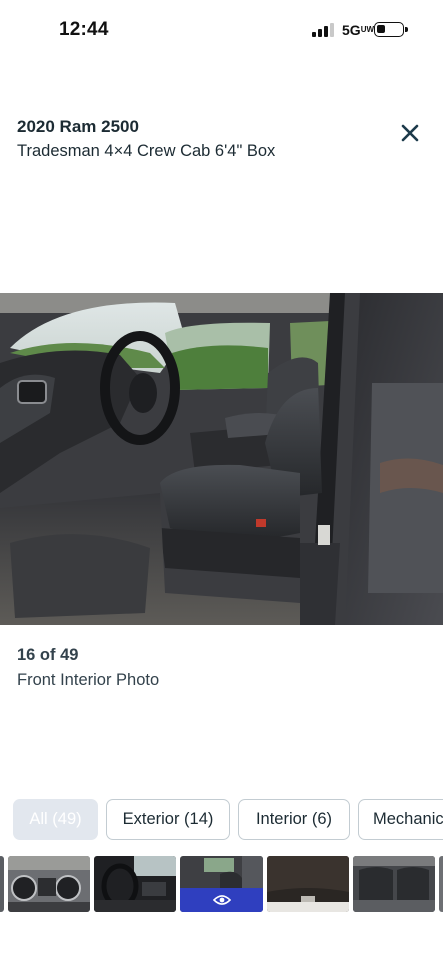 The width and height of the screenshot is (443, 960). I want to click on thumbnail-headliner, so click(308, 884).